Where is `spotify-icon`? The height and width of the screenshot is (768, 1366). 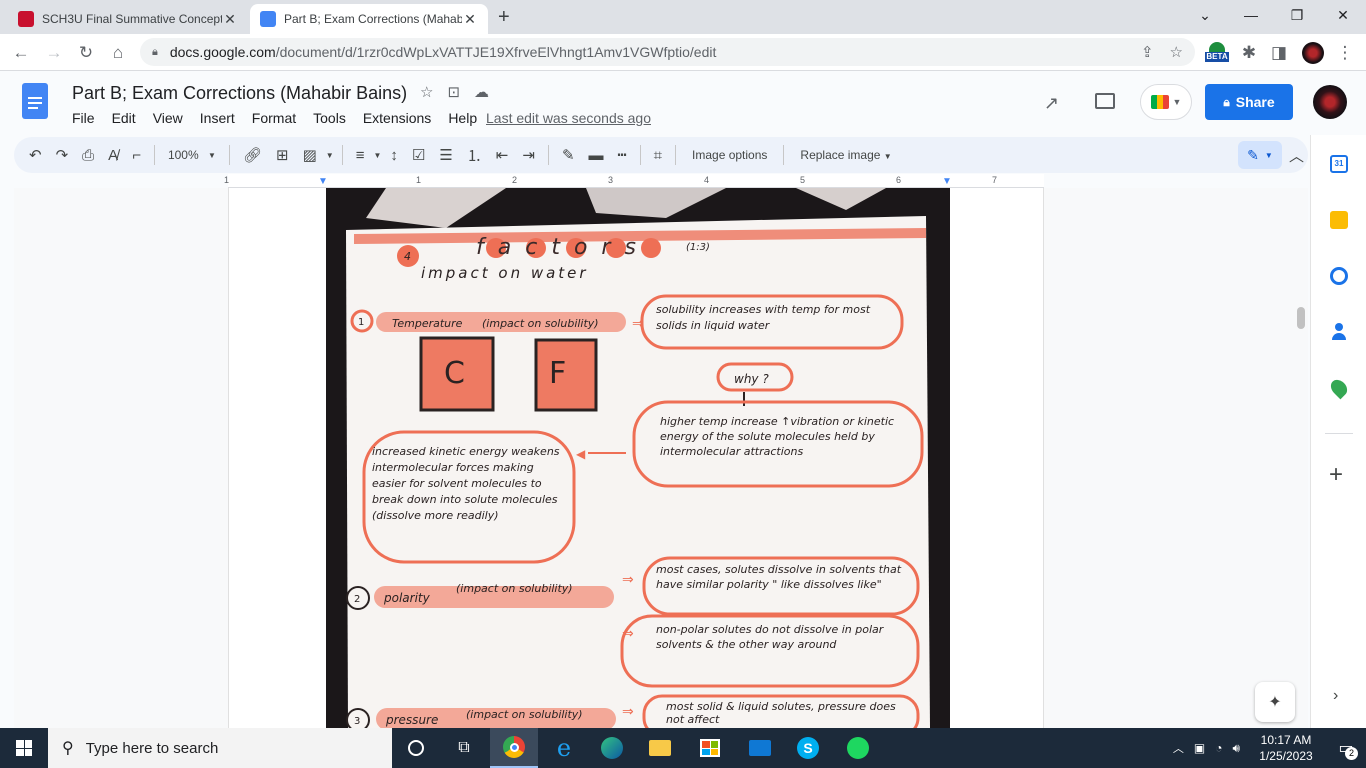
spotify-icon is located at coordinates (858, 748).